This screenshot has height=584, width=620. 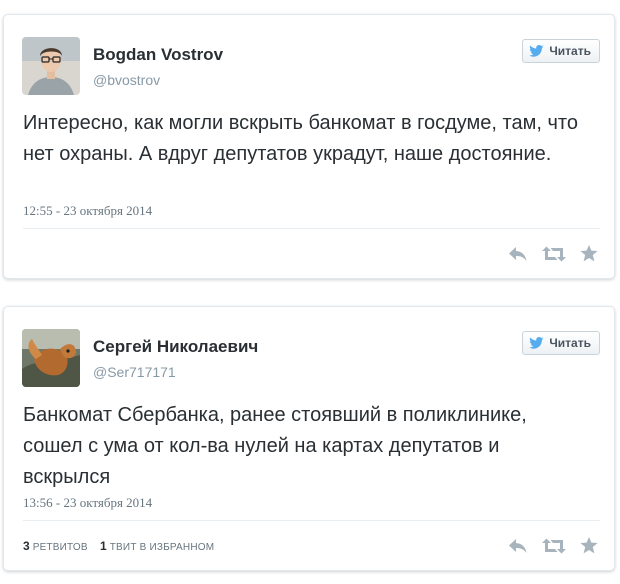 I want to click on user-handle: @bvostrov, so click(x=126, y=80).